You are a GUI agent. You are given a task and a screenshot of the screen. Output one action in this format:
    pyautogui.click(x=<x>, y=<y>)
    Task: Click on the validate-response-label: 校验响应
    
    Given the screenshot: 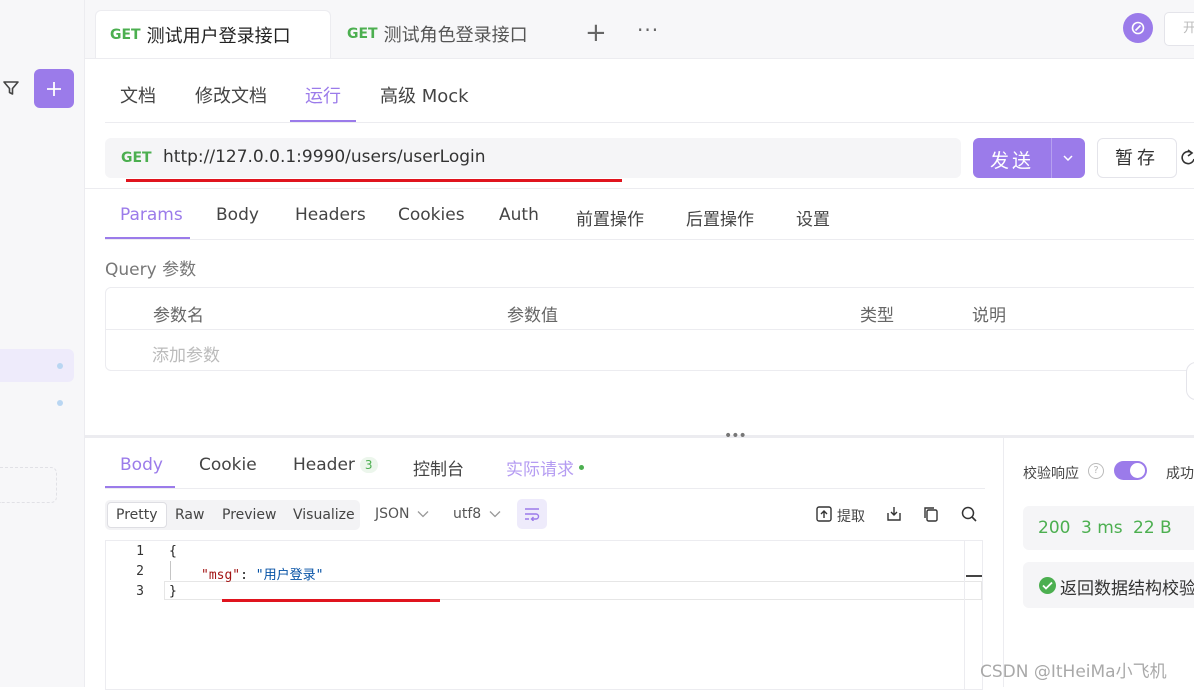 What is the action you would take?
    pyautogui.click(x=1051, y=474)
    